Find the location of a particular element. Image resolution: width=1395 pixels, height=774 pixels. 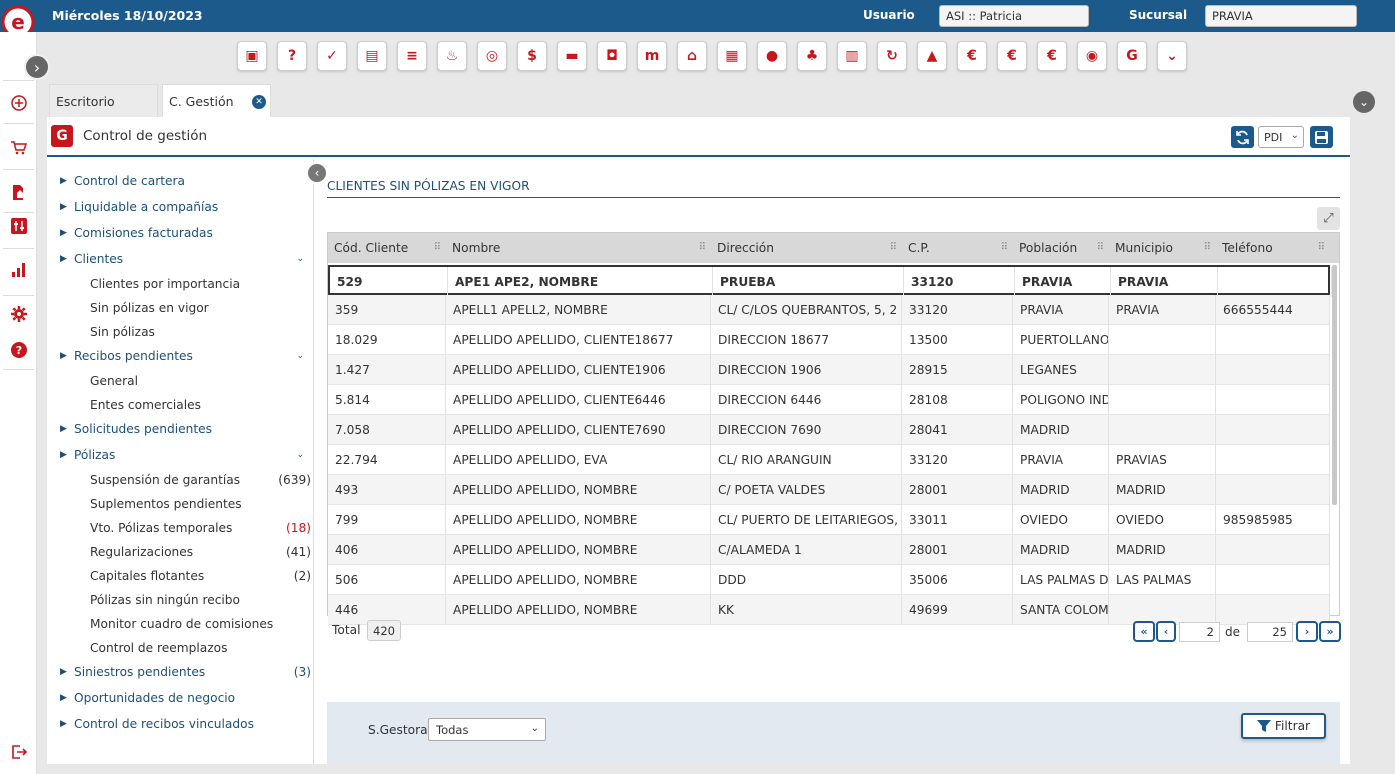

euro-icon: € is located at coordinates (972, 56).